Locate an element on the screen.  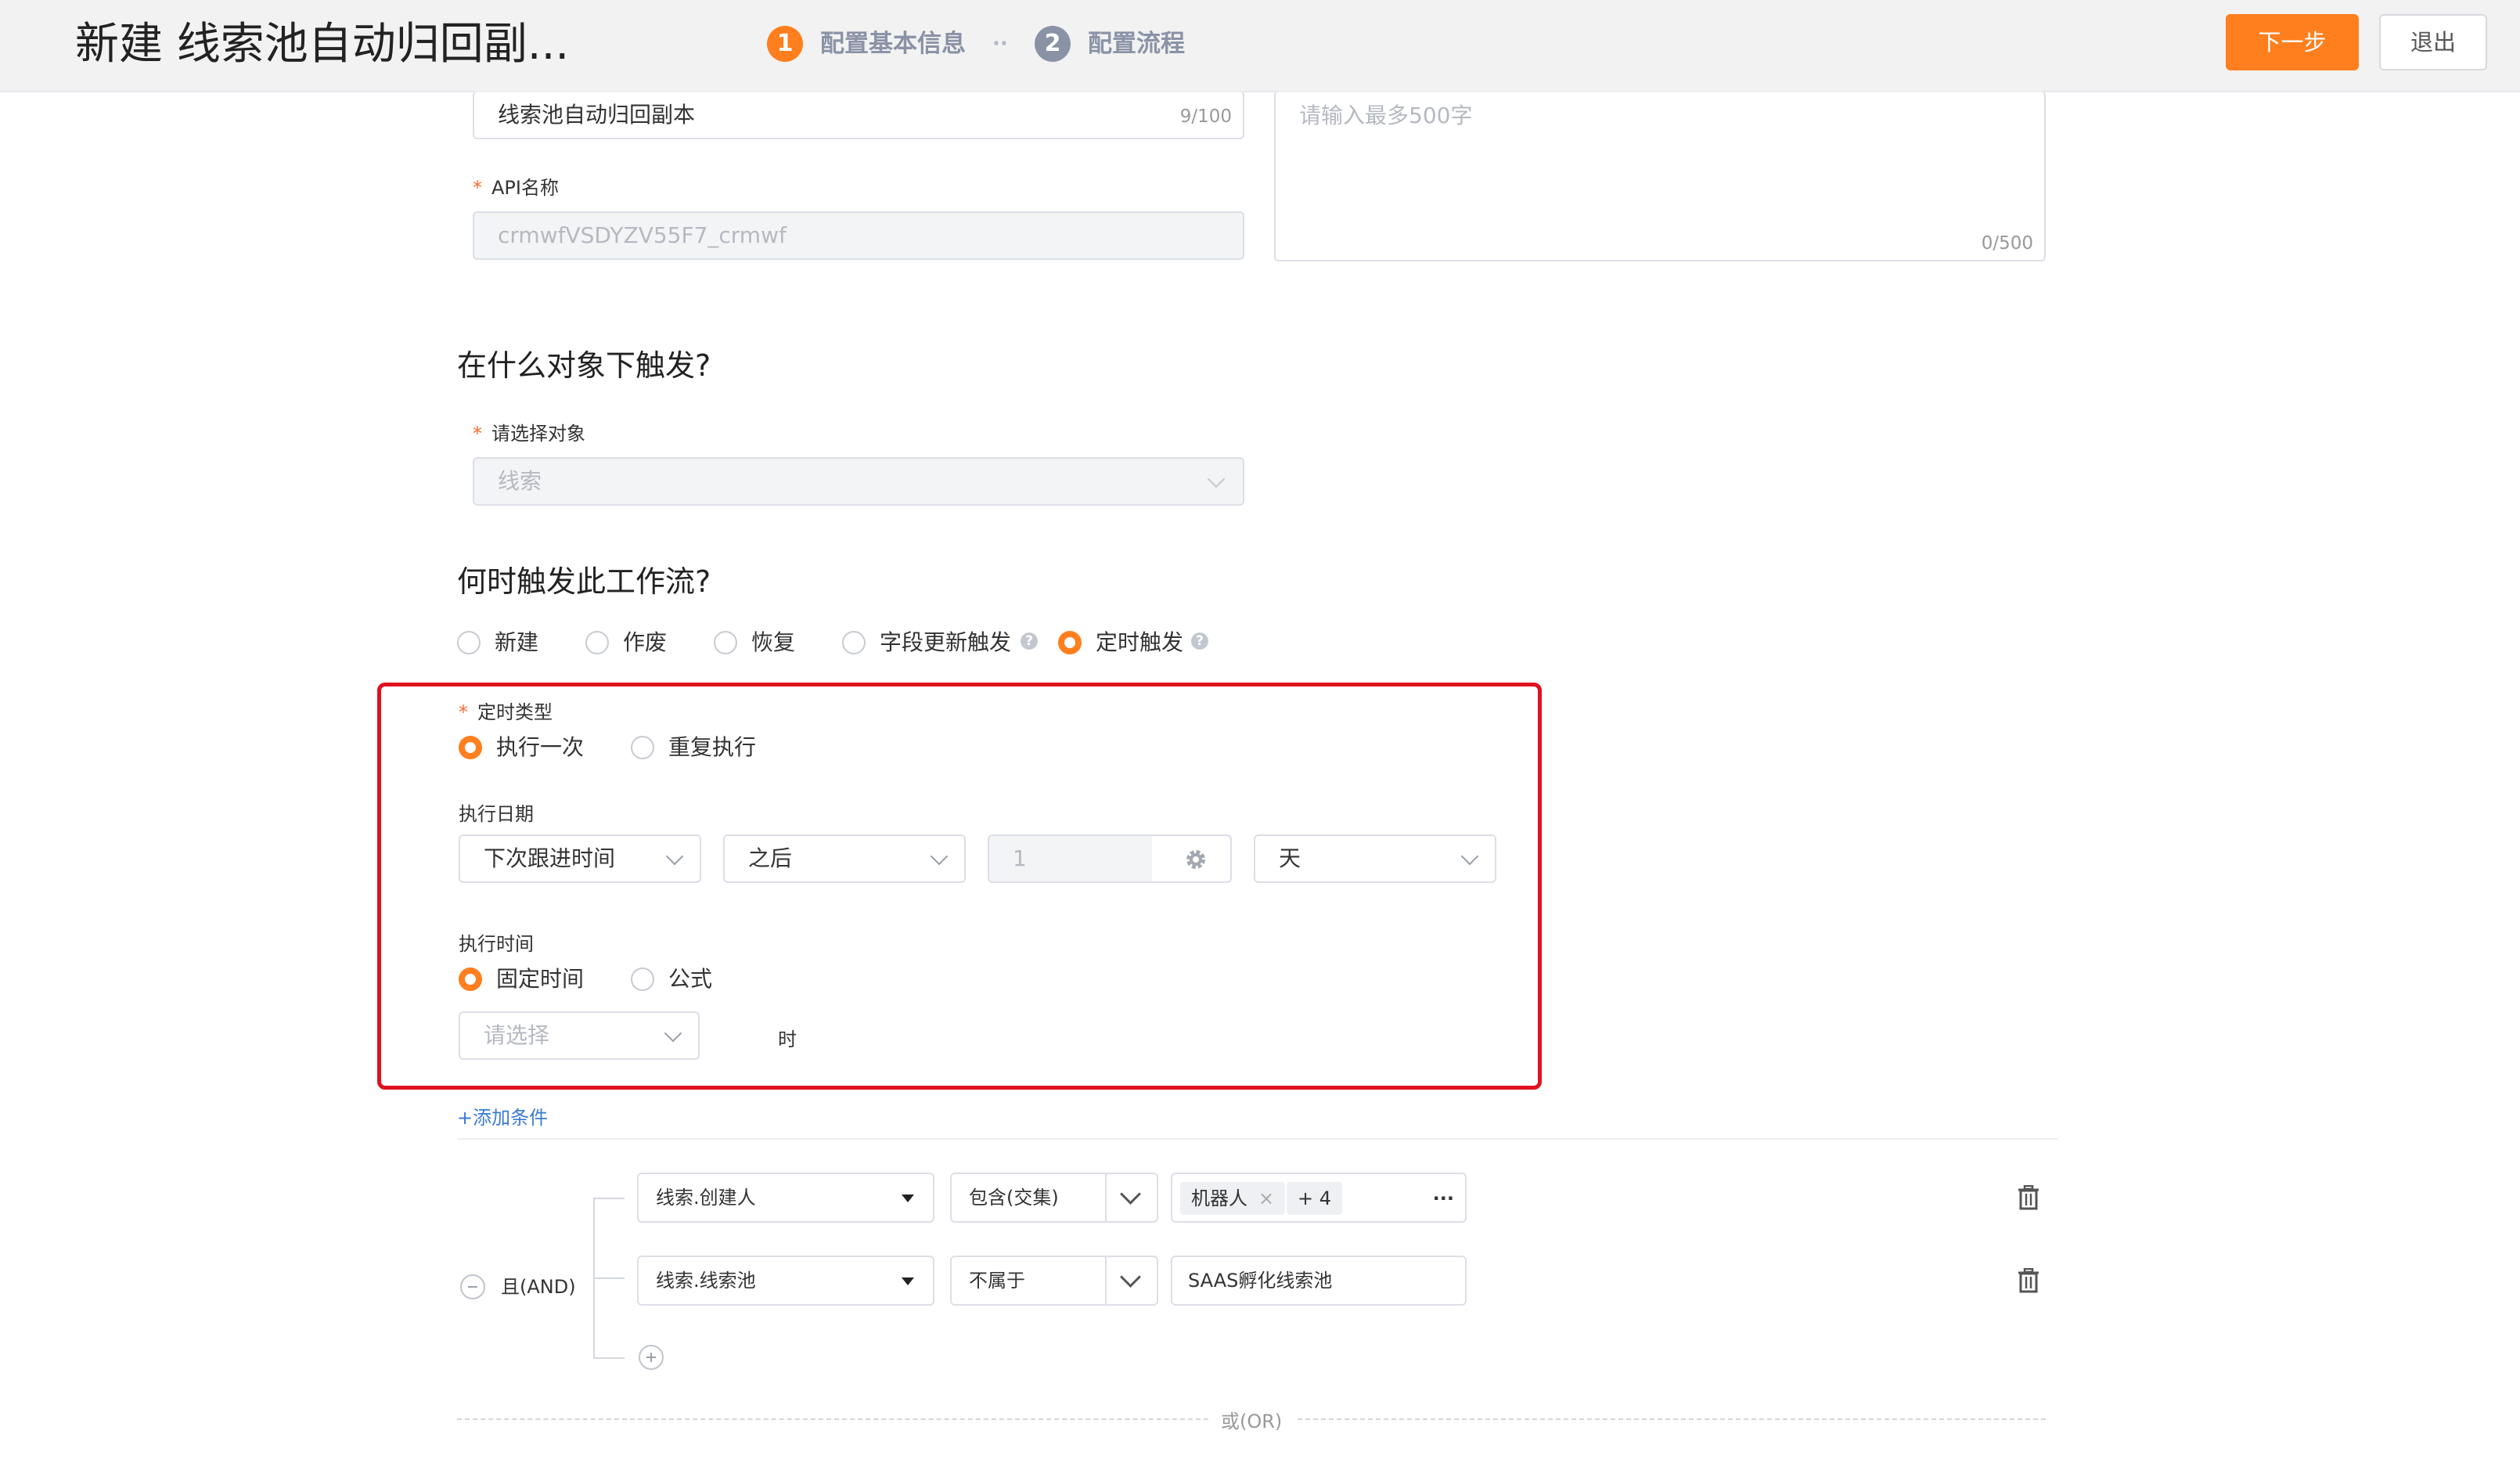
condition-operator-select: 包含(交集) is located at coordinates (1054, 1198).